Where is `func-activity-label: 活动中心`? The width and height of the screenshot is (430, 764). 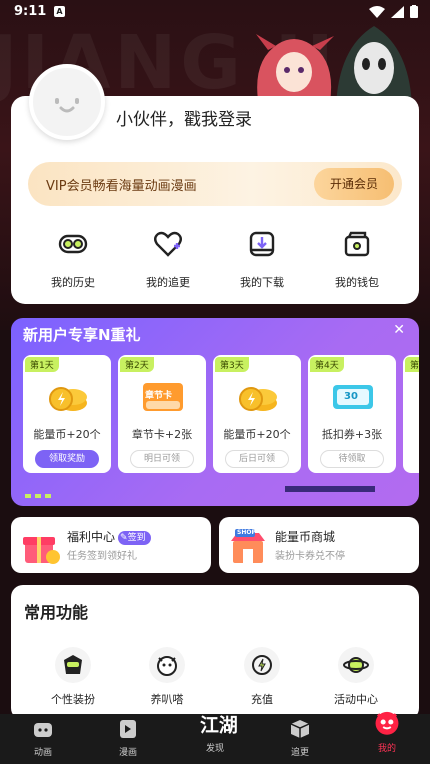 func-activity-label: 活动中心 is located at coordinates (356, 699).